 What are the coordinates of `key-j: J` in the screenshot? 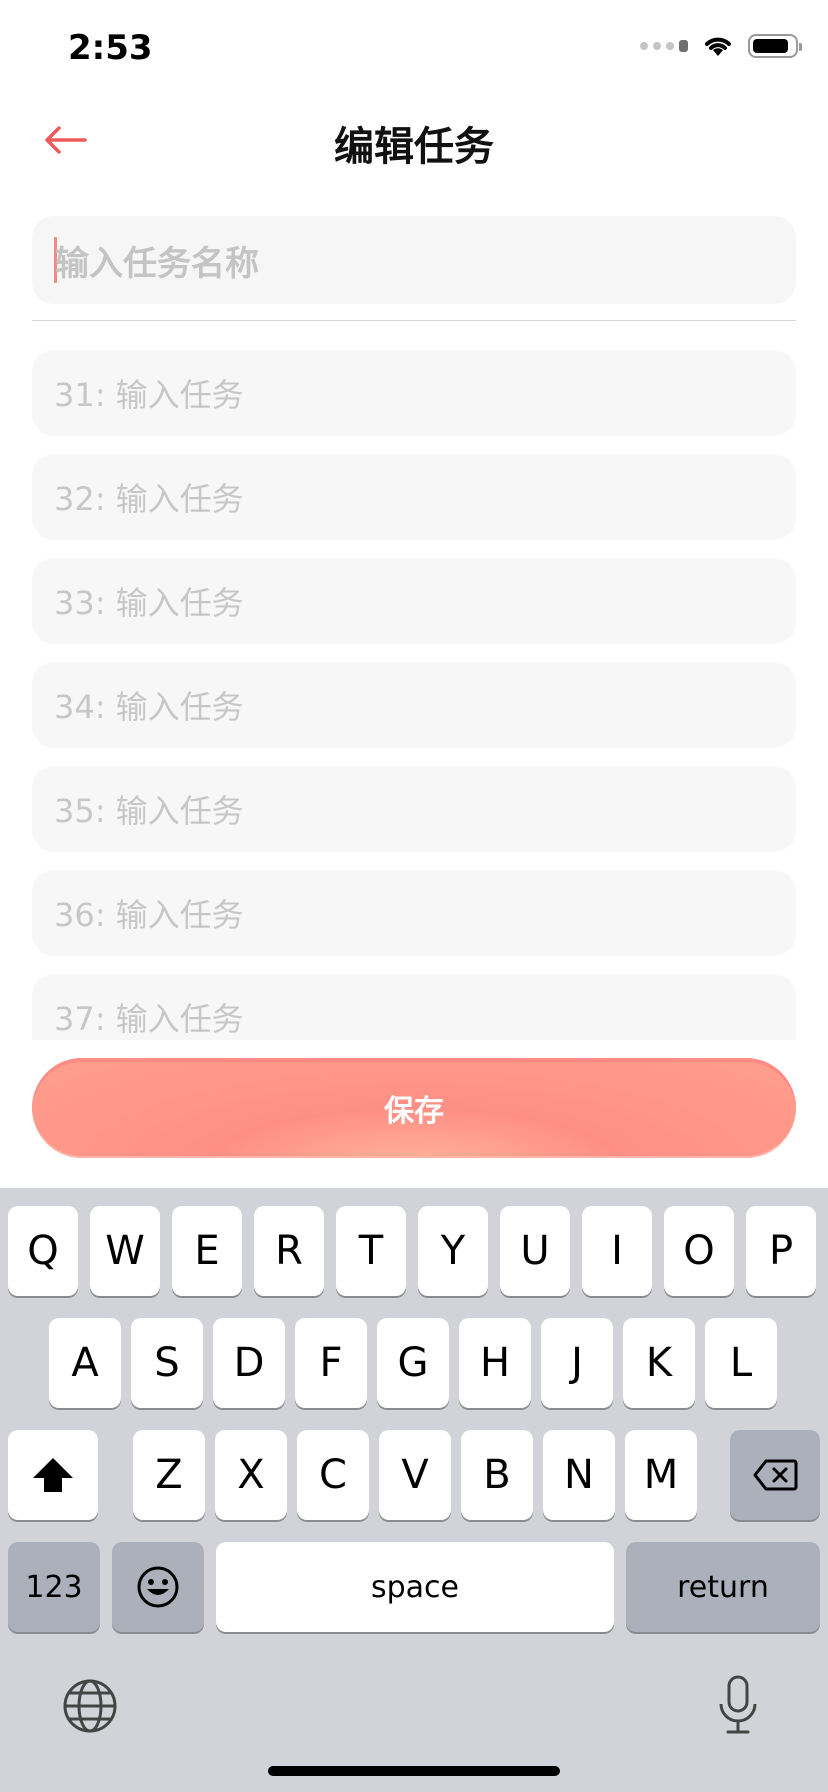 It's located at (577, 1363).